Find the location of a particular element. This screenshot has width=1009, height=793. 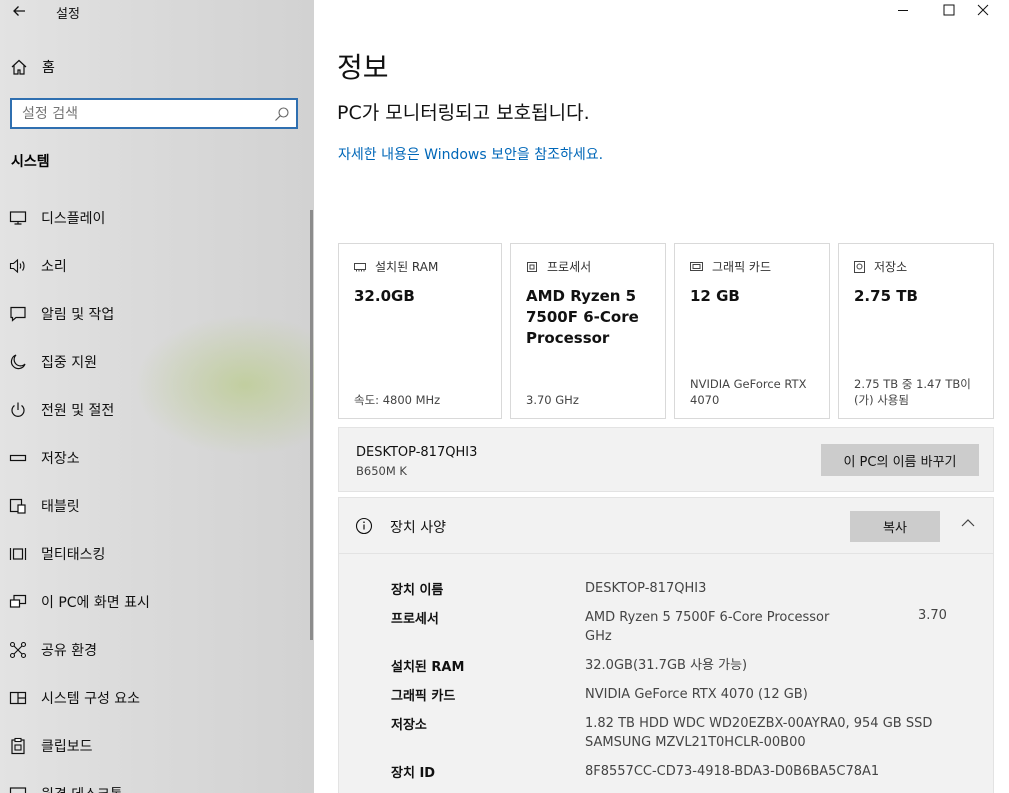

moon-icon is located at coordinates (18, 362).